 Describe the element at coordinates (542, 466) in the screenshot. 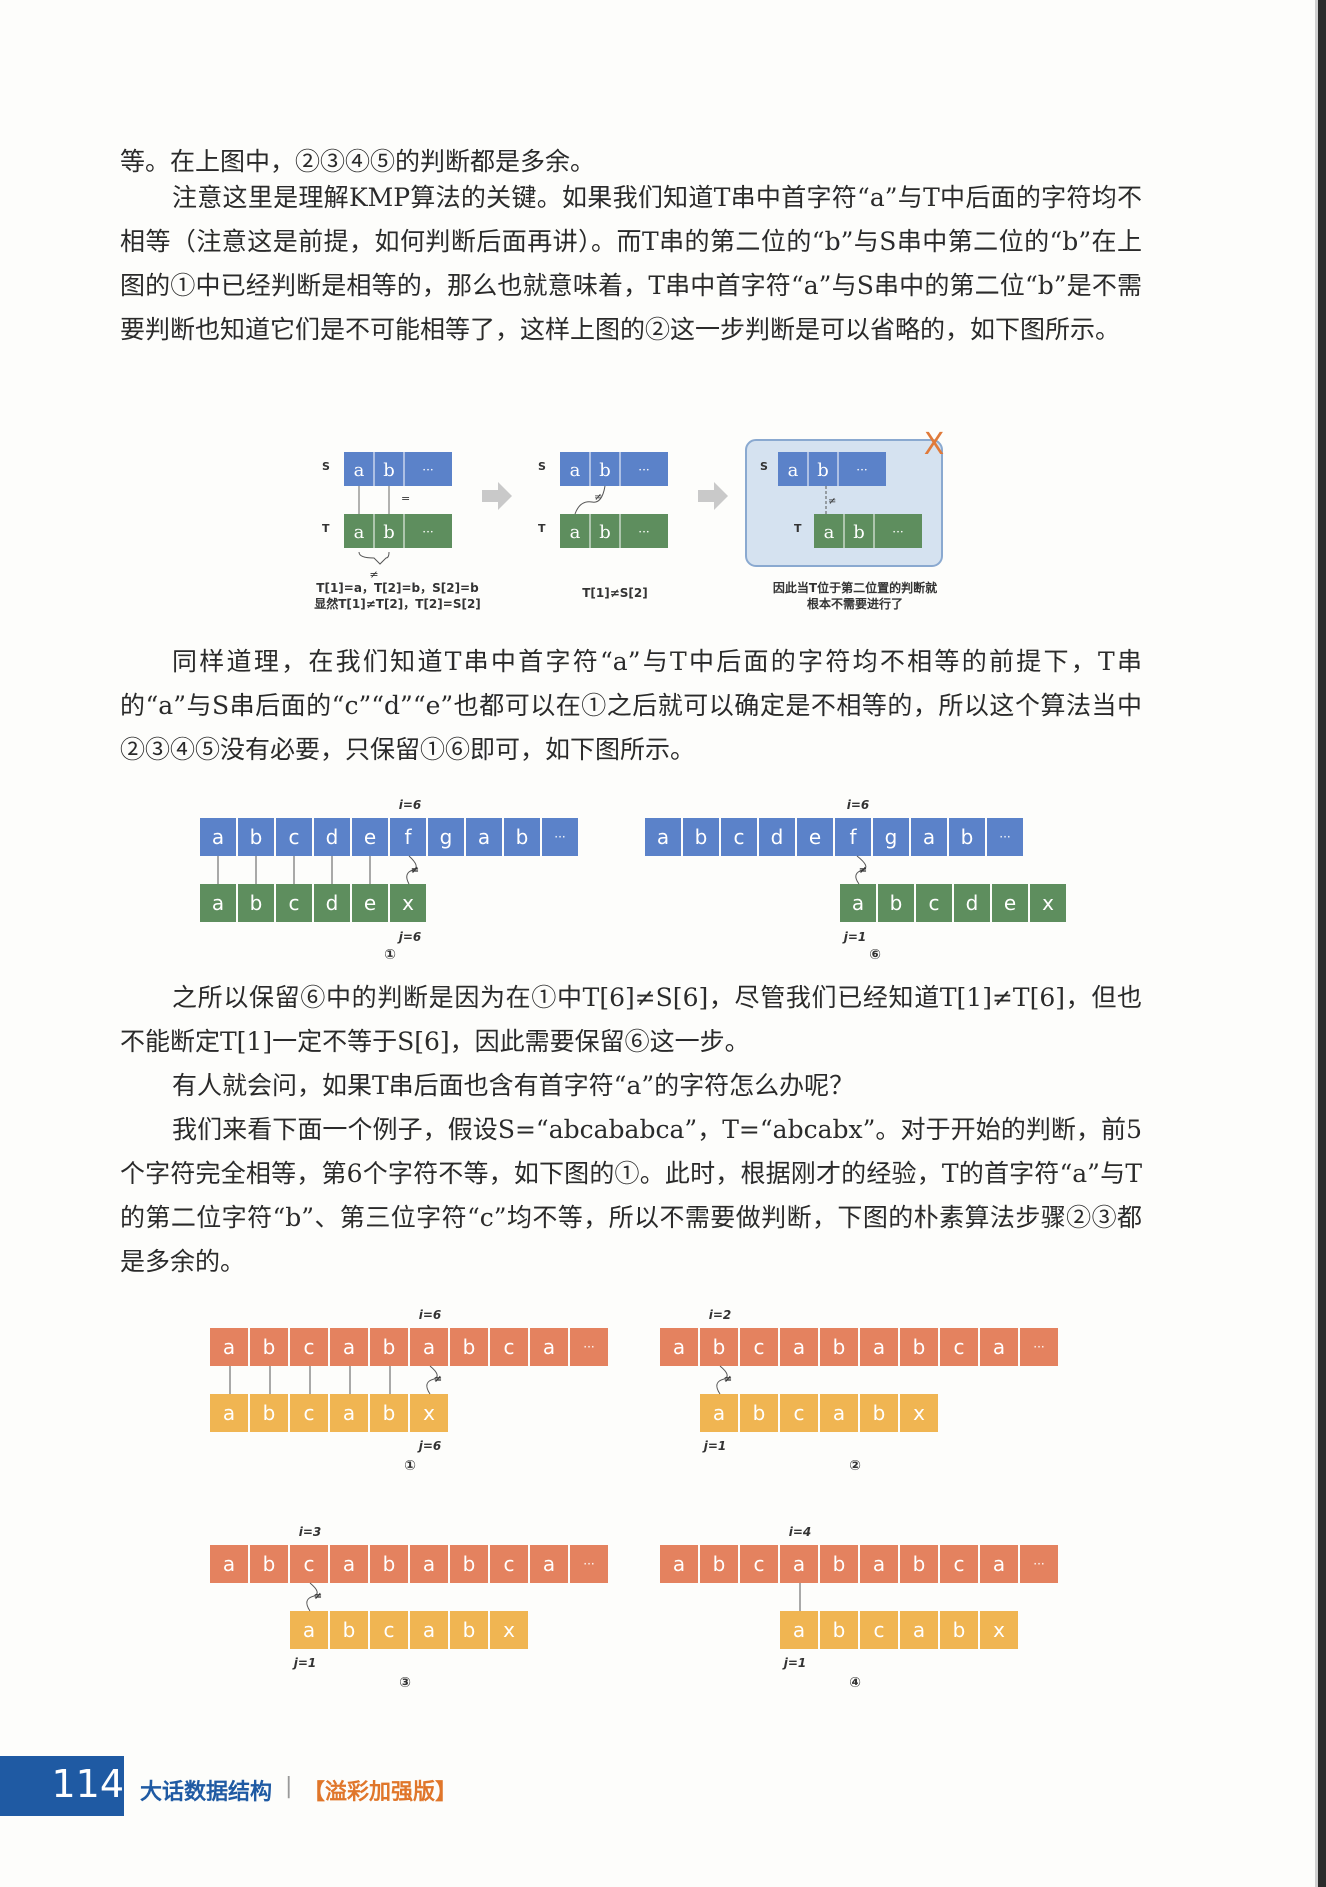

I see `s-label: S` at that location.